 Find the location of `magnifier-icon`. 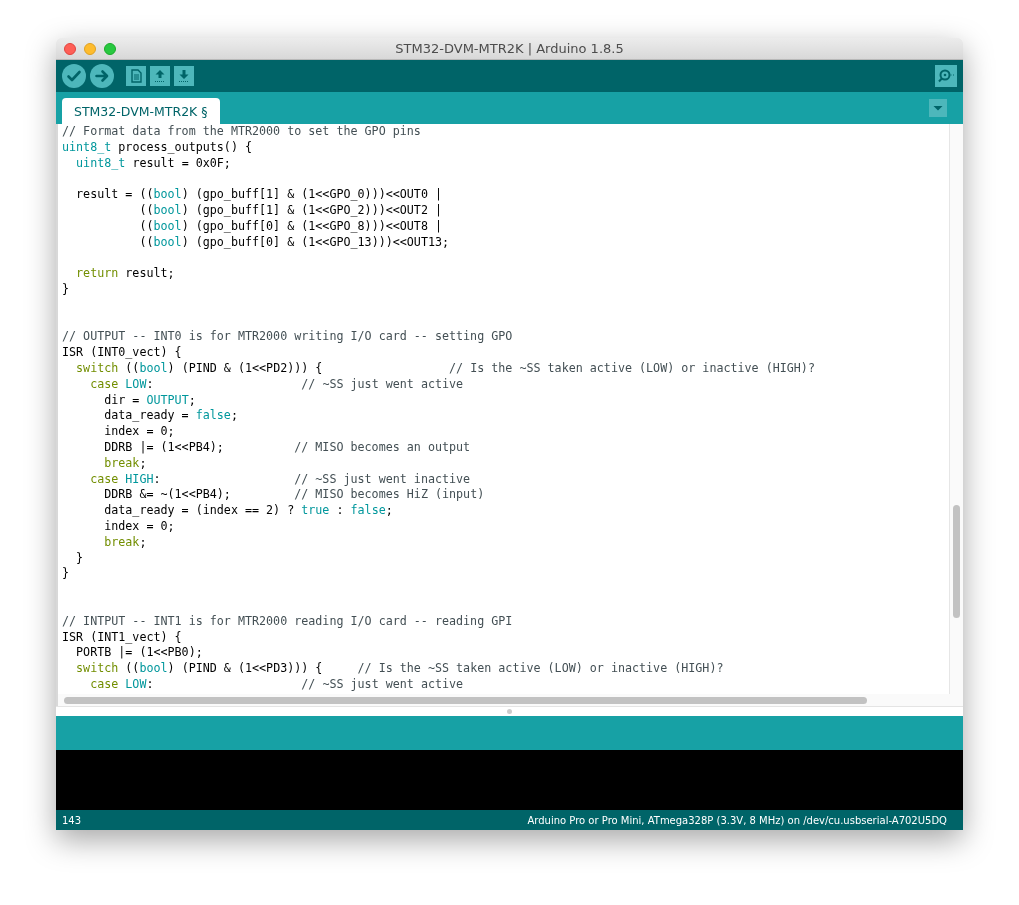

magnifier-icon is located at coordinates (946, 76).